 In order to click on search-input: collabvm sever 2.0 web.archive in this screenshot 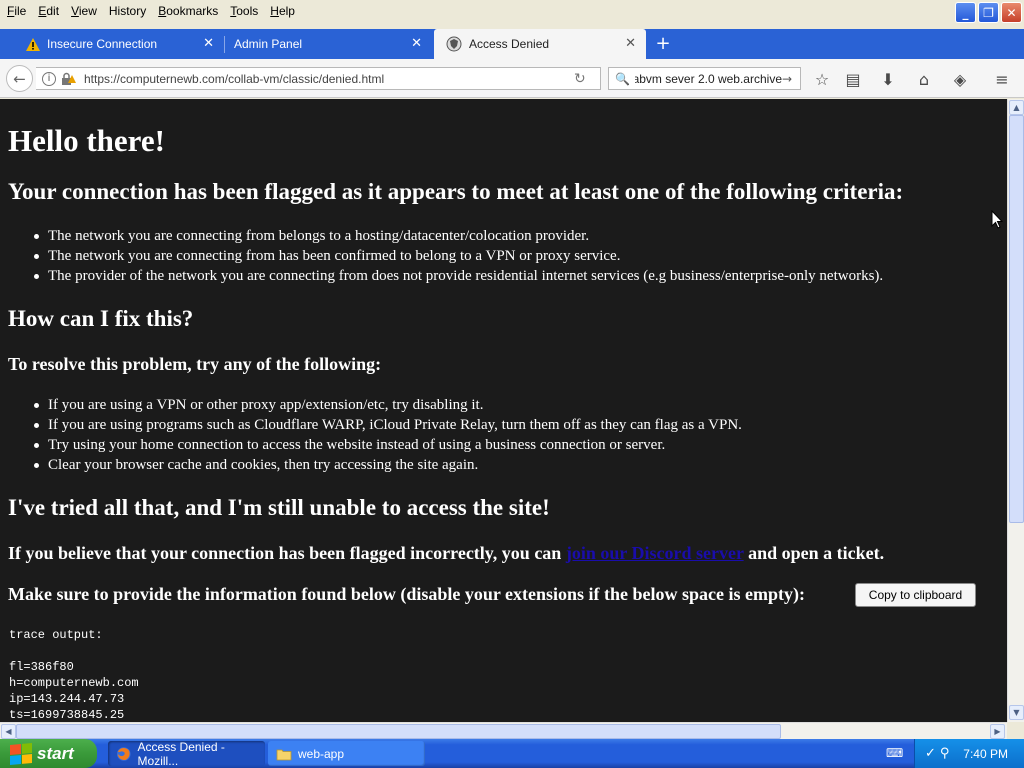, I will do `click(708, 79)`.